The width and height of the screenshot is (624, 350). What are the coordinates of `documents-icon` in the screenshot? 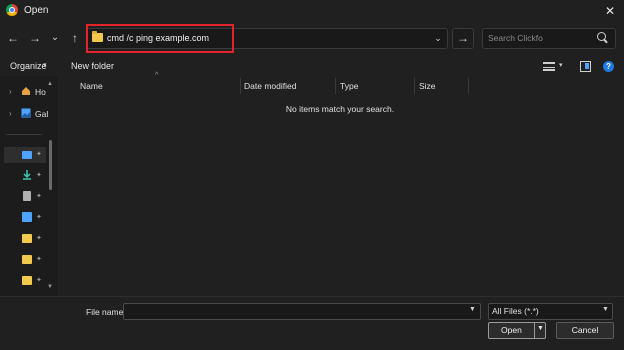 It's located at (27, 196).